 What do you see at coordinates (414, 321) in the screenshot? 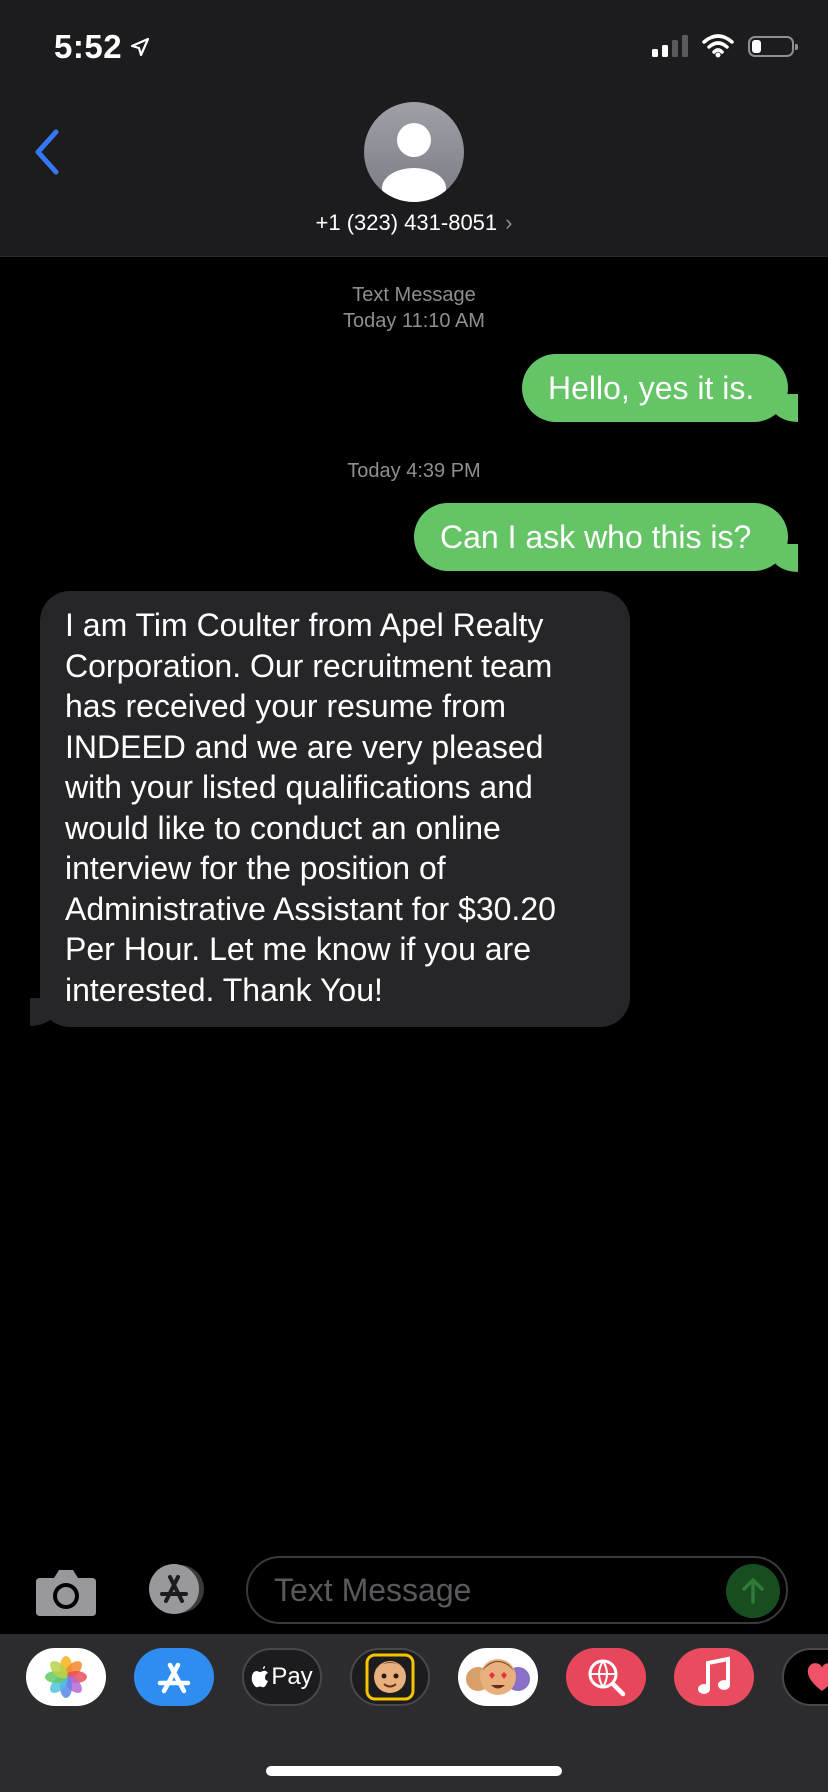
I see `timestamp-time: Today 11:10 AM` at bounding box center [414, 321].